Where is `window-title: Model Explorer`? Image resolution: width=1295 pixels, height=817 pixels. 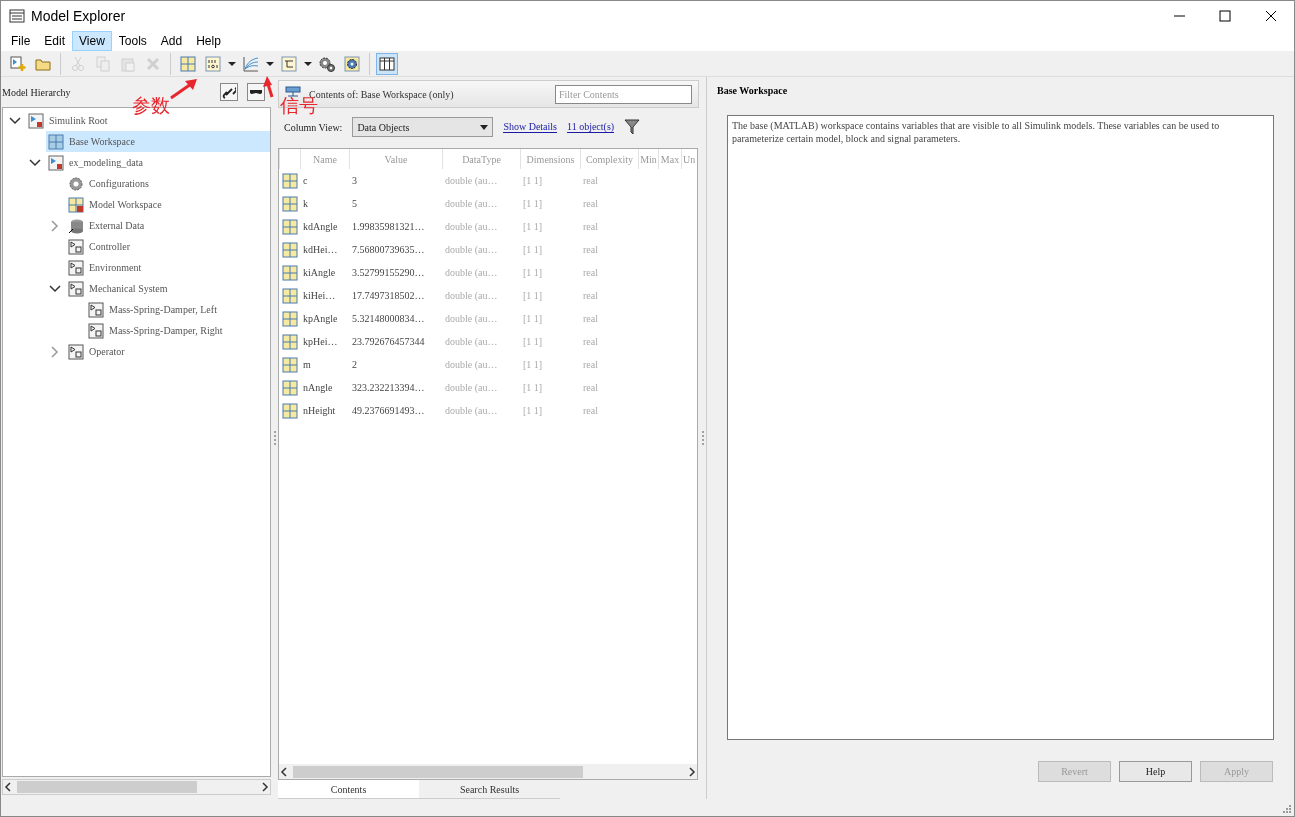 window-title: Model Explorer is located at coordinates (79, 16).